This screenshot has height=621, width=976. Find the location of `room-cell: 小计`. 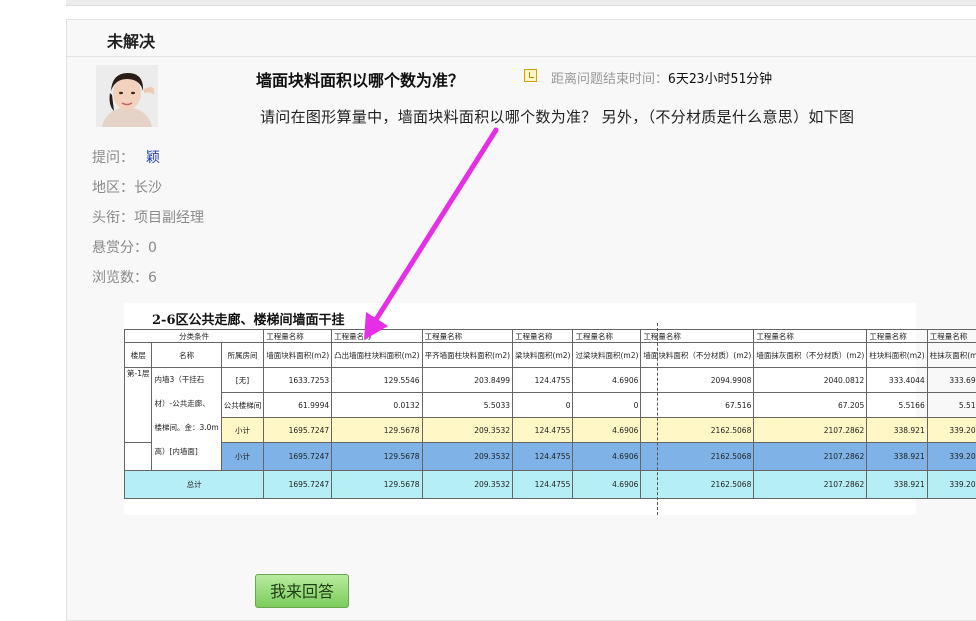

room-cell: 小计 is located at coordinates (242, 430).